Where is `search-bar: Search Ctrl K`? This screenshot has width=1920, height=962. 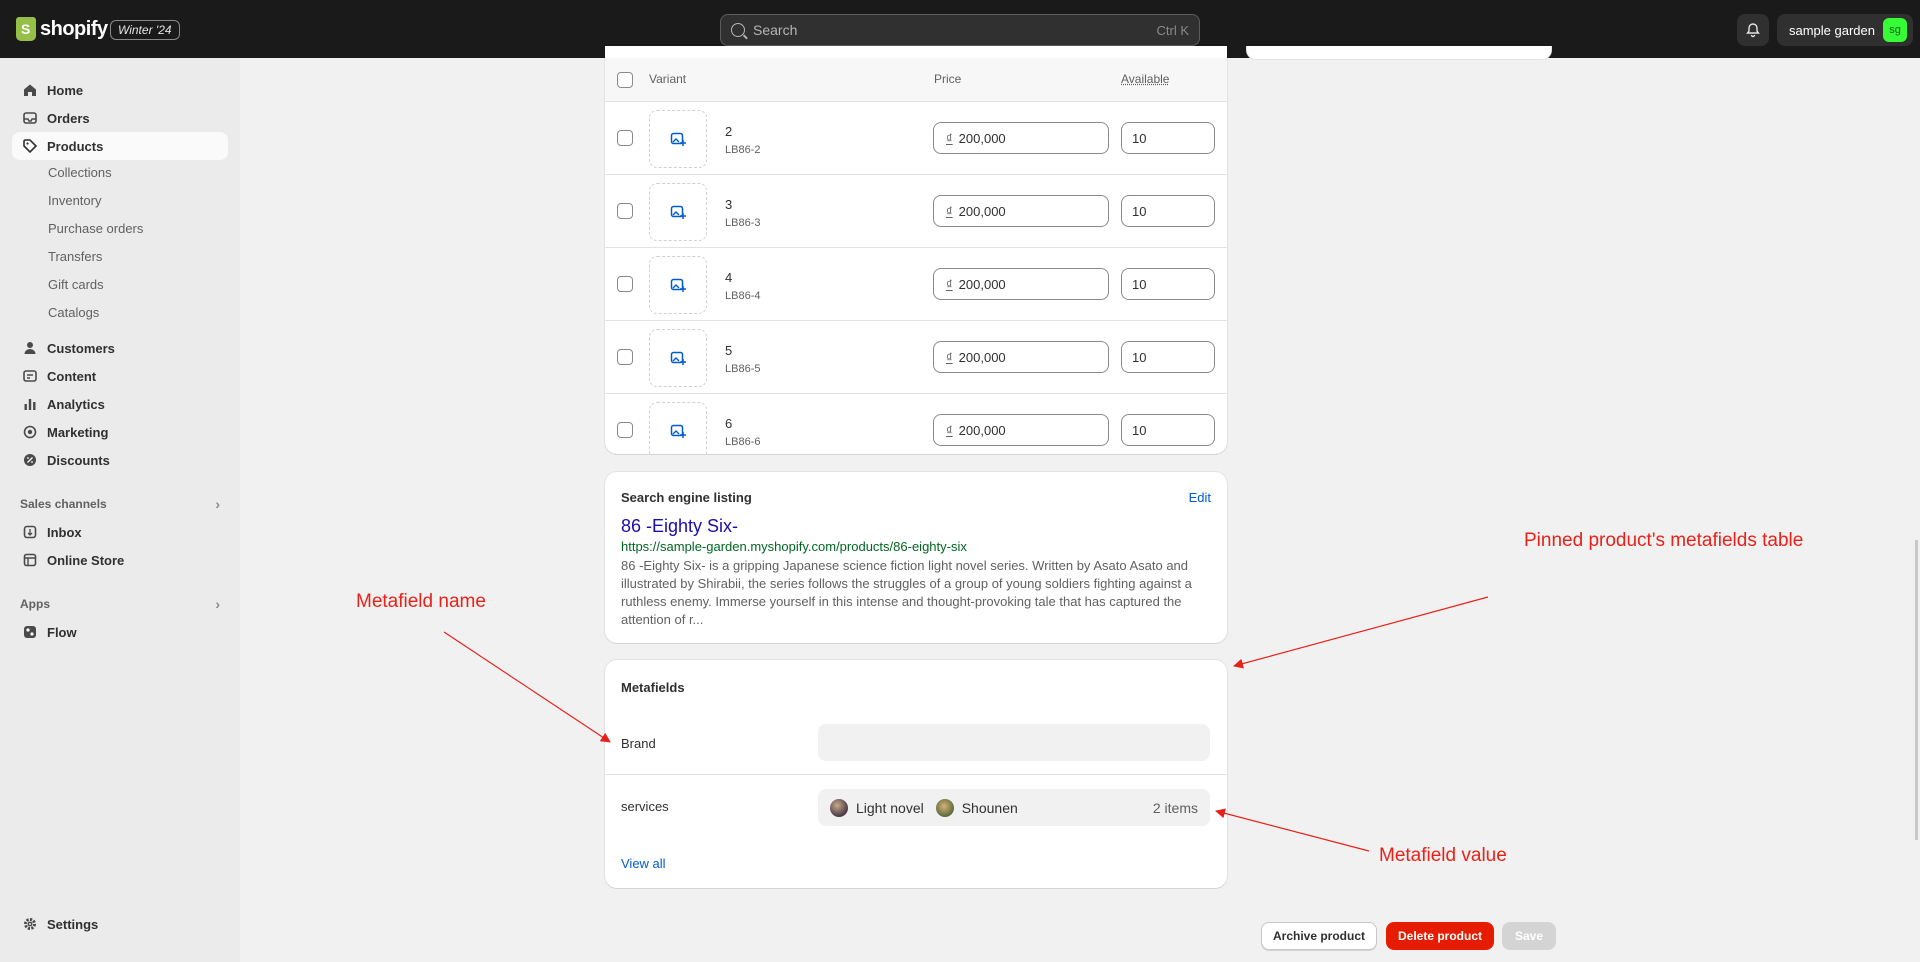
search-bar: Search Ctrl K is located at coordinates (960, 30).